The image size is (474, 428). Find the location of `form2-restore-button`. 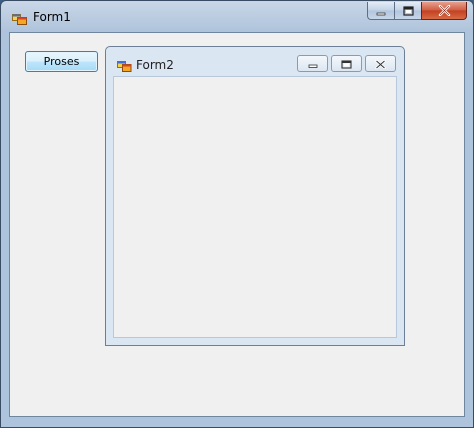

form2-restore-button is located at coordinates (346, 63).